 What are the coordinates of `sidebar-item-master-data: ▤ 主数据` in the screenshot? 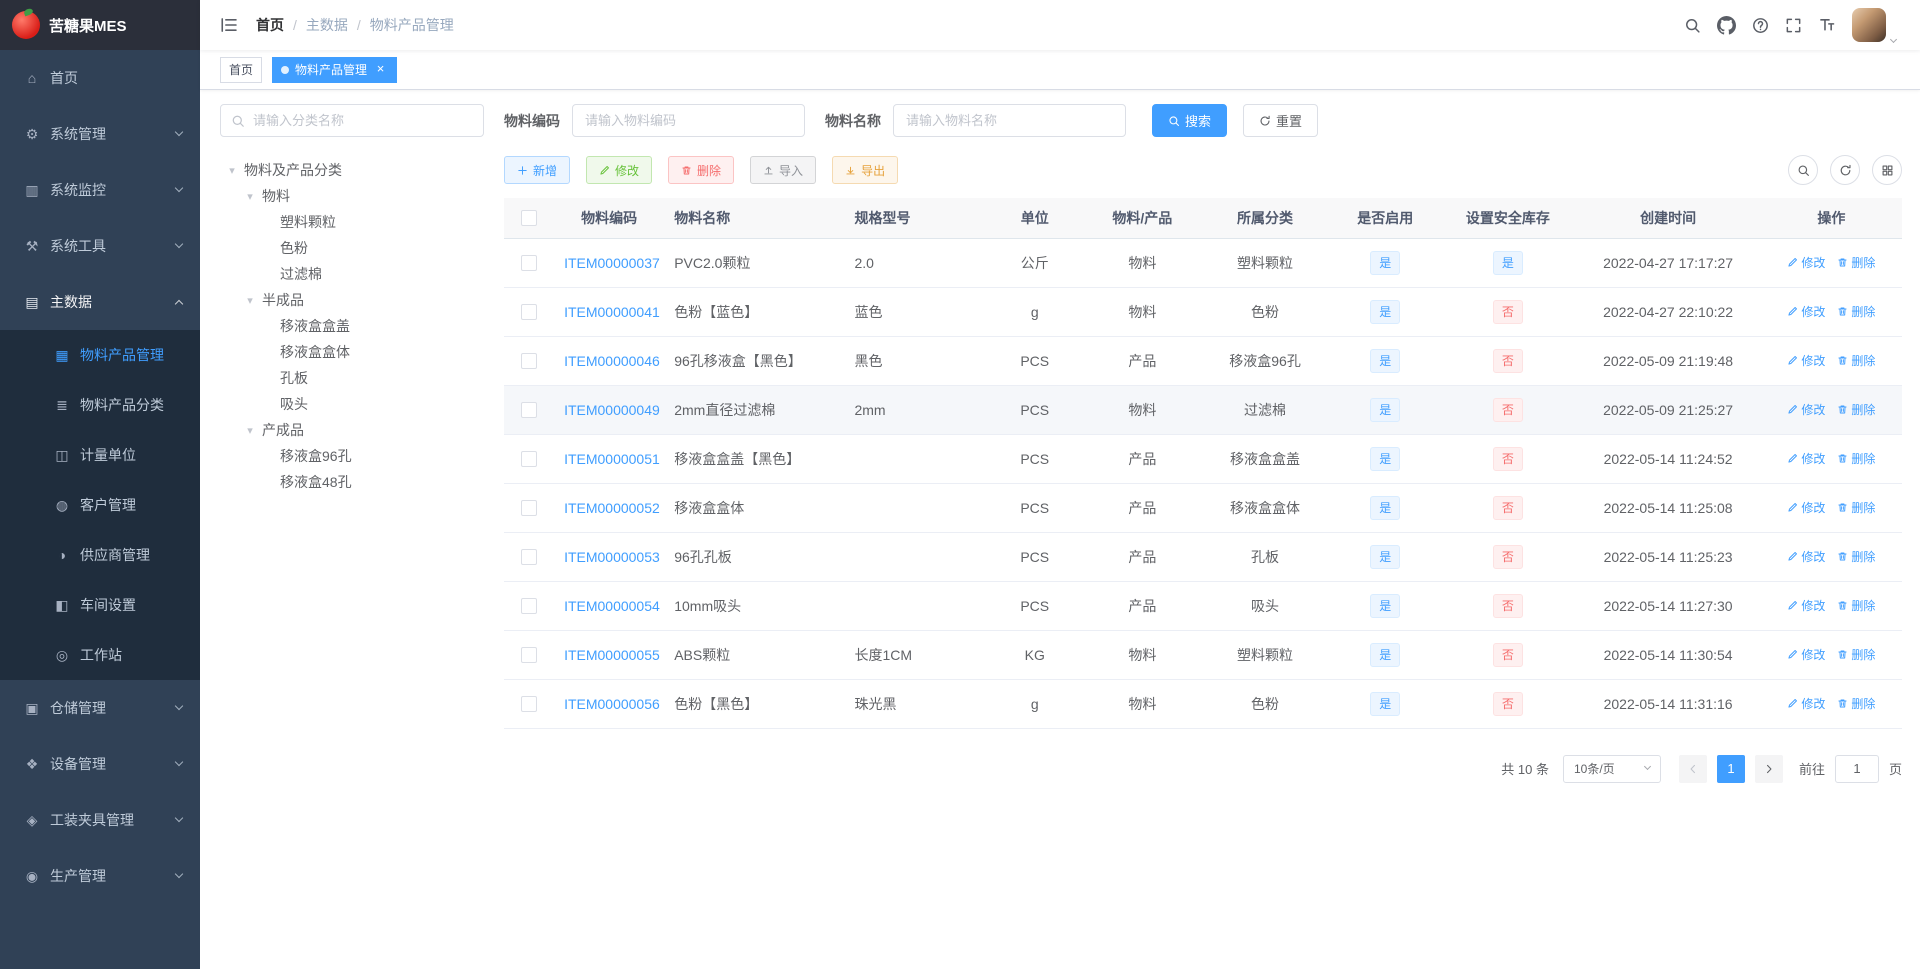 It's located at (100, 302).